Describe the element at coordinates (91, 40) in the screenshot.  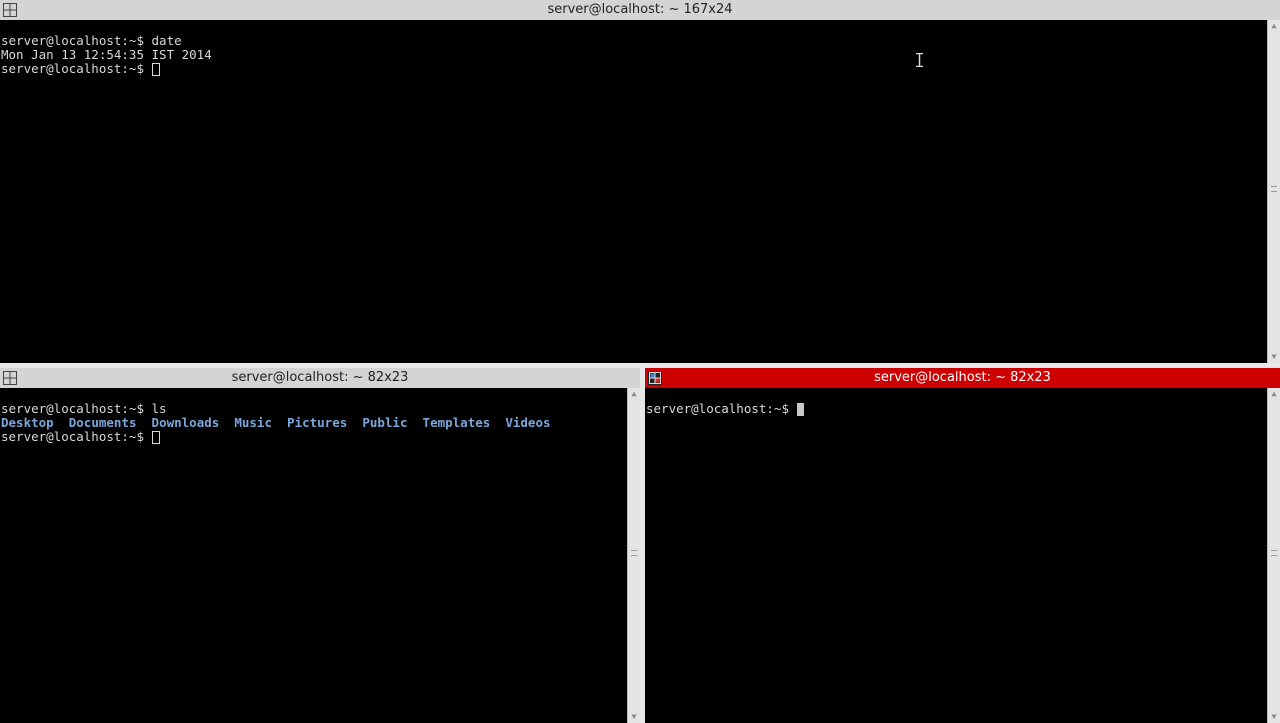
I see `terminal-line: server@localhost:~$ date` at that location.